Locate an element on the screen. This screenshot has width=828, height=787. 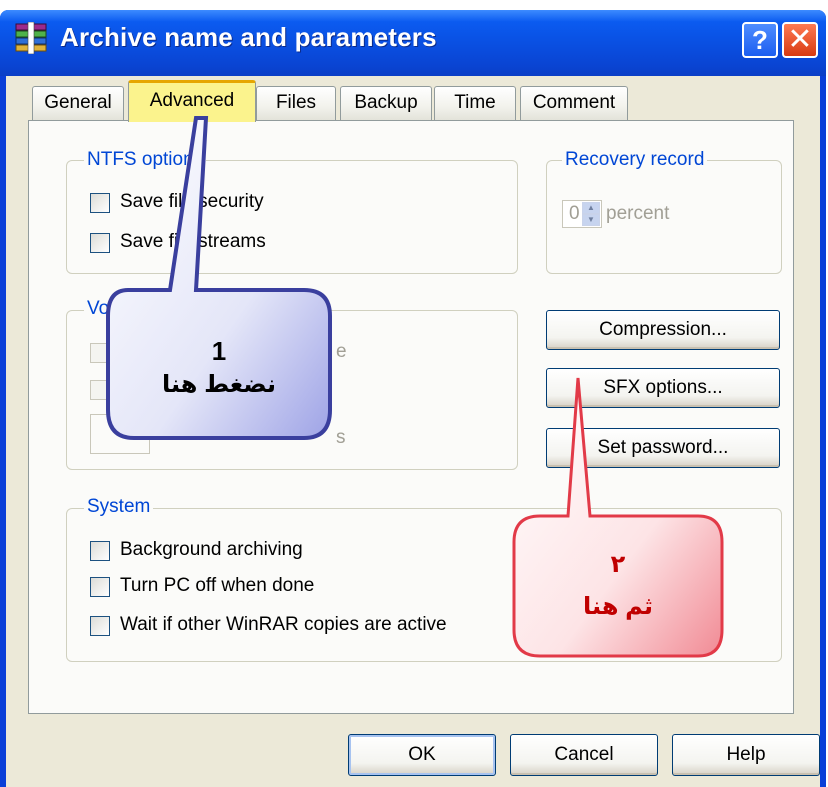
turn-pc-off-label: Turn PC off when done is located at coordinates (217, 585).